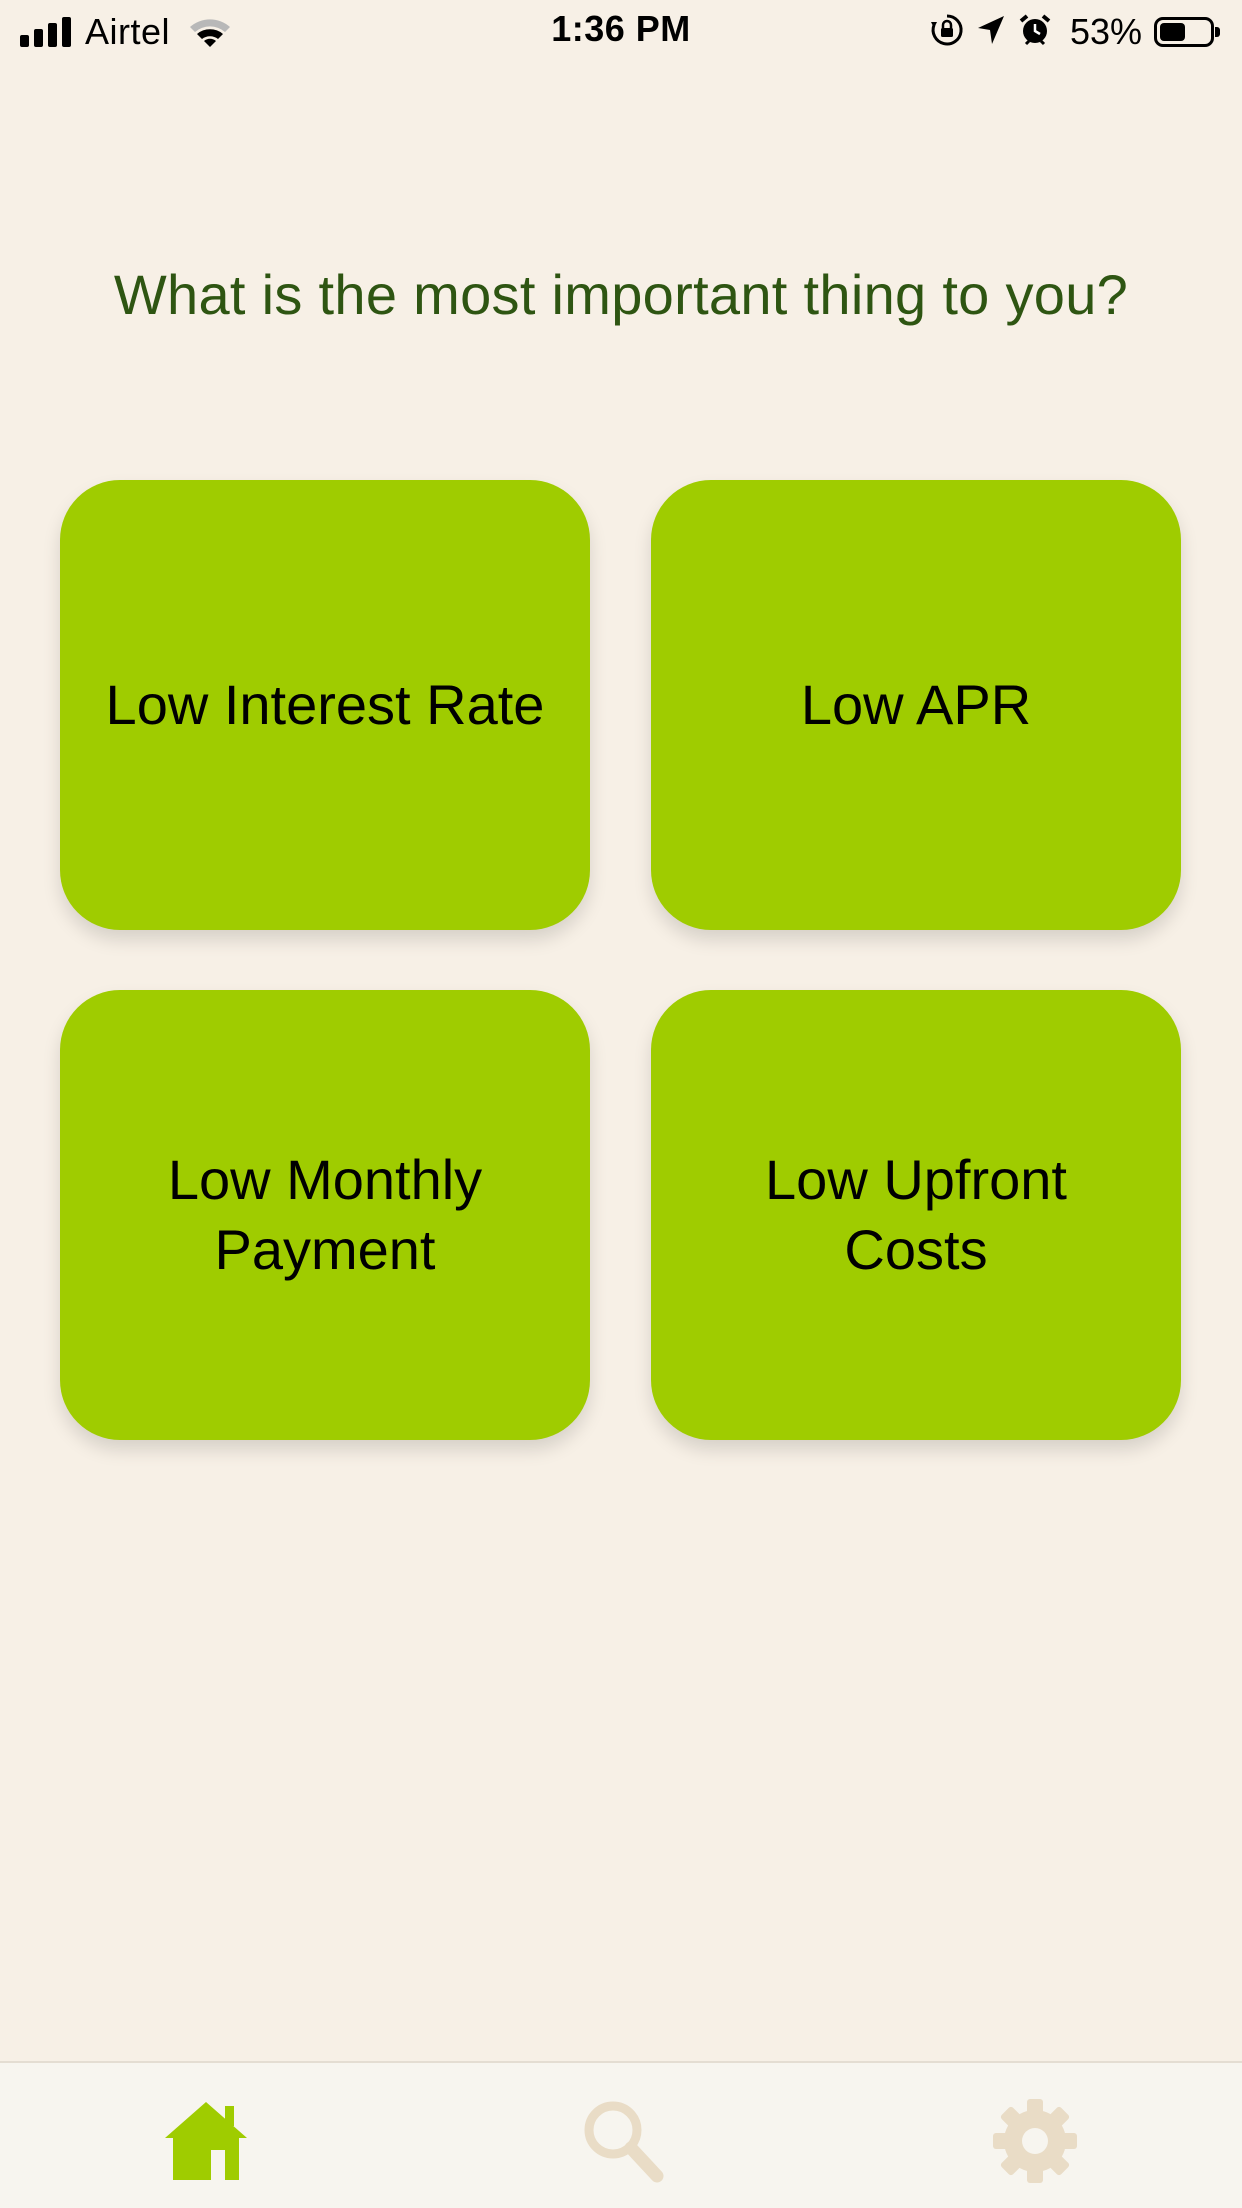  I want to click on tab-search, so click(622, 2141).